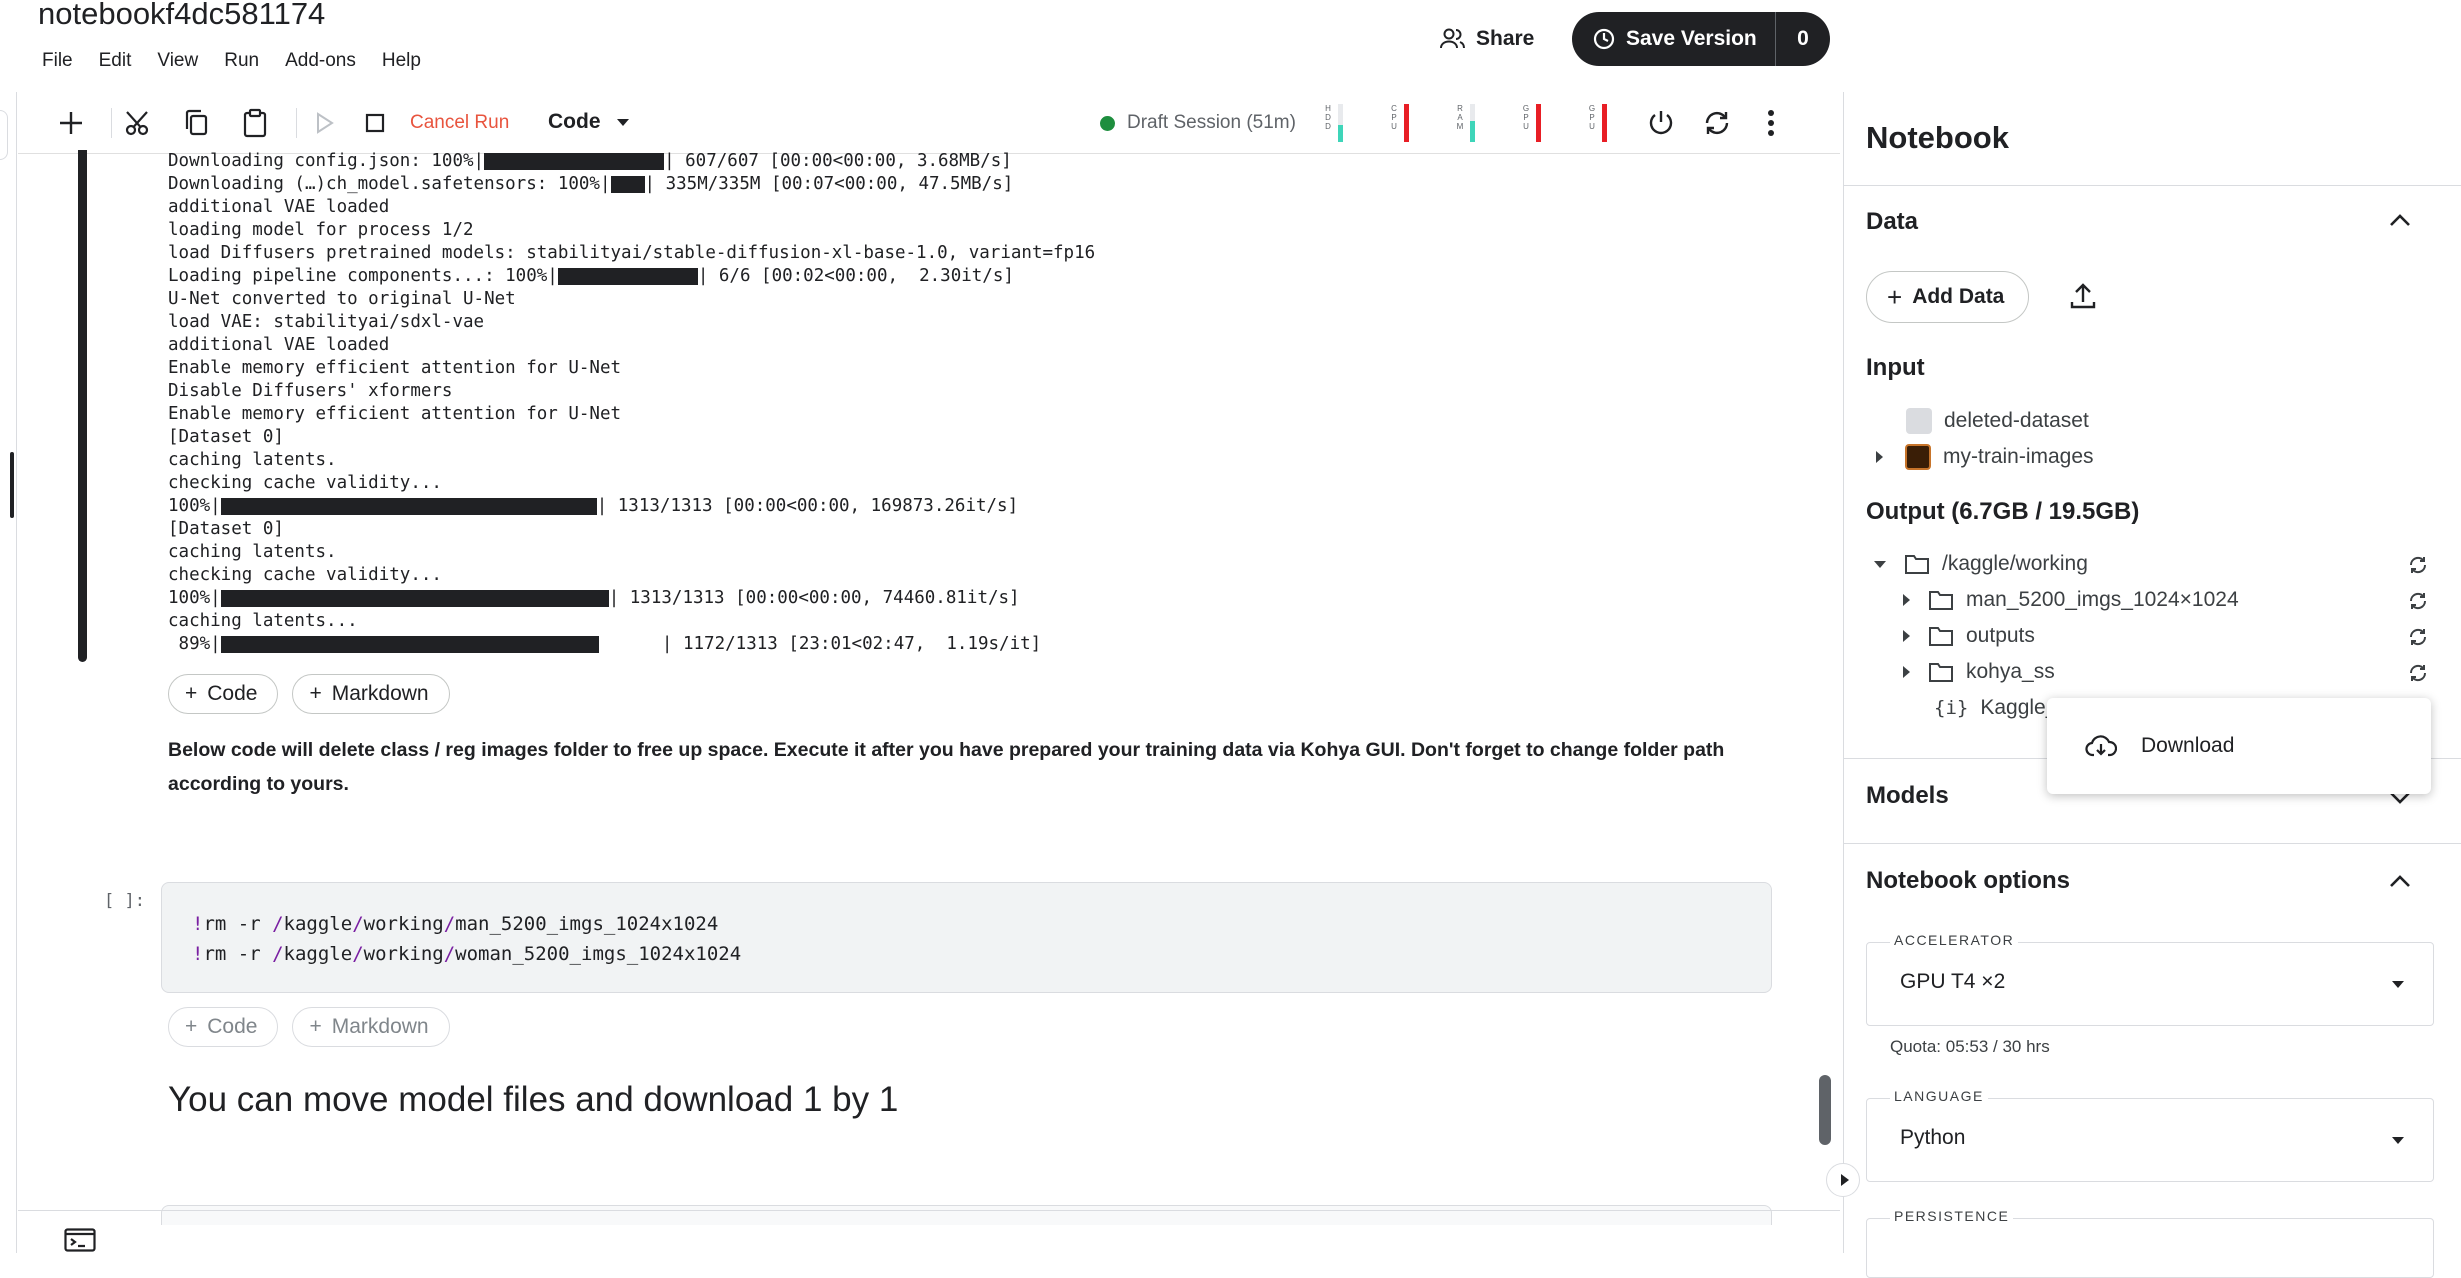 The width and height of the screenshot is (2461, 1278). I want to click on restart-icon, so click(1717, 123).